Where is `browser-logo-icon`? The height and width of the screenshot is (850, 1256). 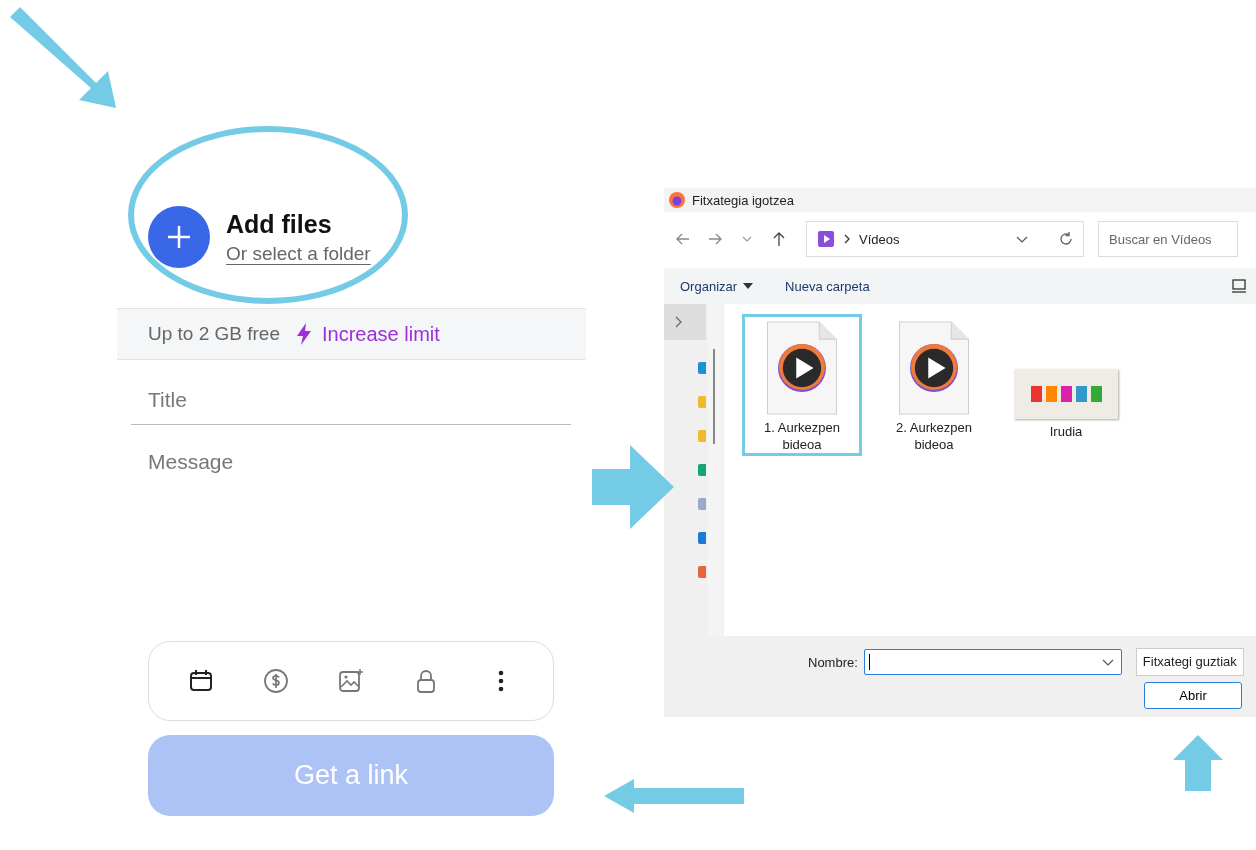 browser-logo-icon is located at coordinates (677, 200).